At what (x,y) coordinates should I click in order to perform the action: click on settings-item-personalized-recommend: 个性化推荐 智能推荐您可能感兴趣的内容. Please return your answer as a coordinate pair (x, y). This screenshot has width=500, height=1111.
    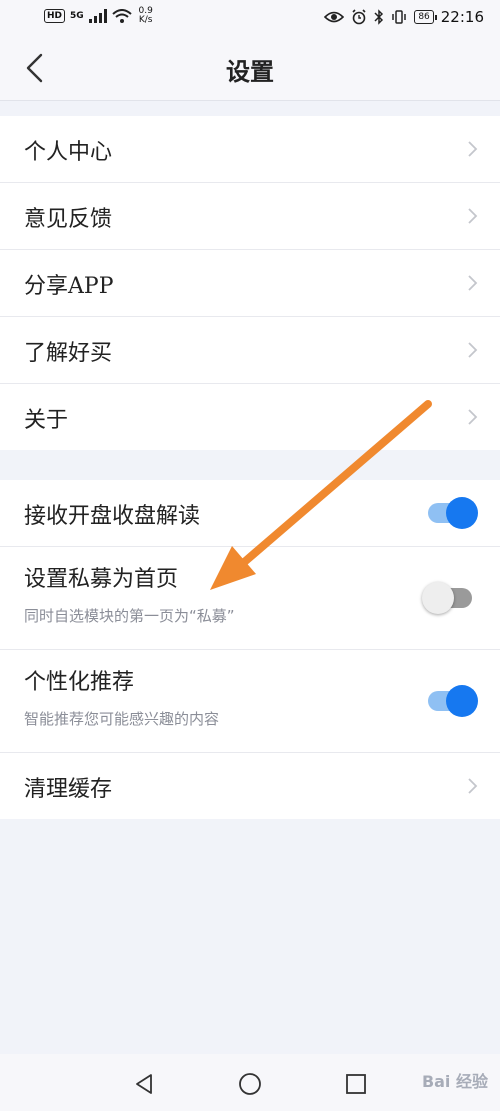
    Looking at the image, I should click on (250, 701).